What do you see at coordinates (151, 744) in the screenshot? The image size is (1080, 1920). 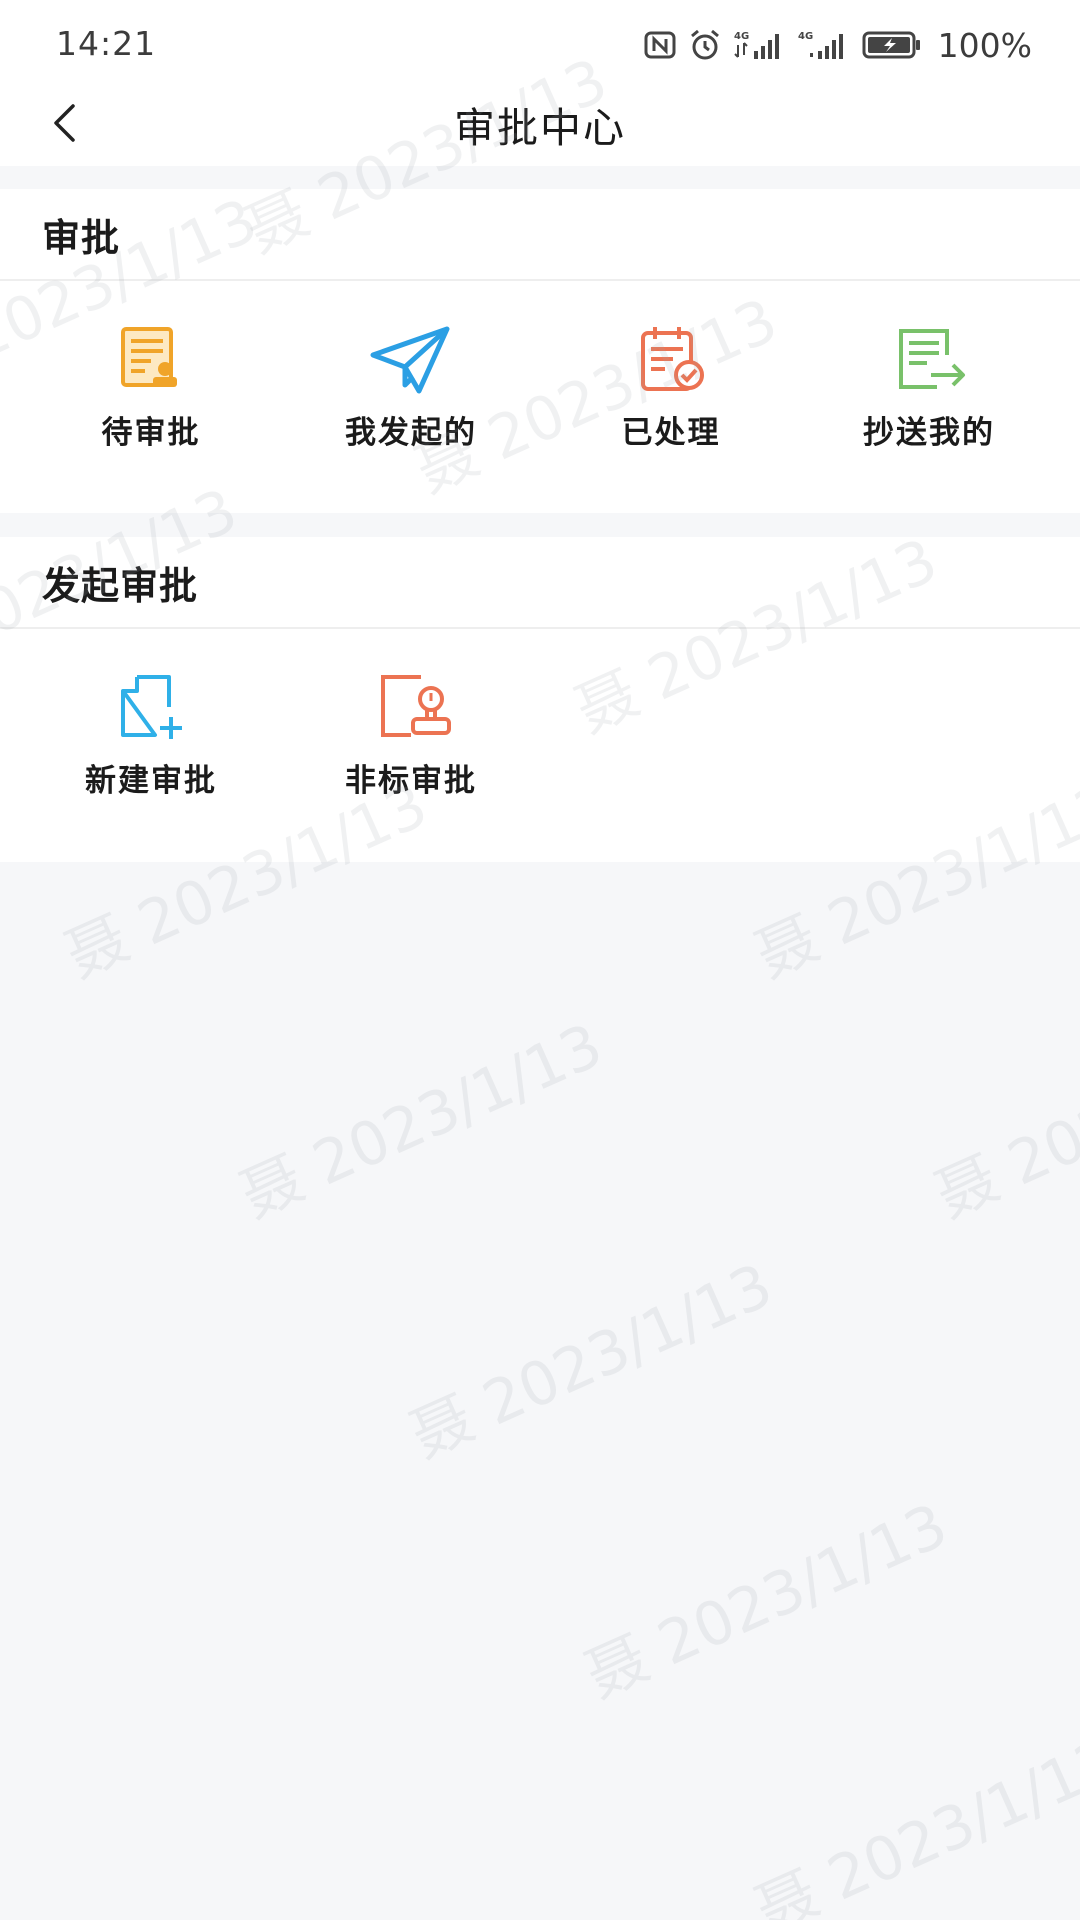 I see `new-approval-button: 新建审批` at bounding box center [151, 744].